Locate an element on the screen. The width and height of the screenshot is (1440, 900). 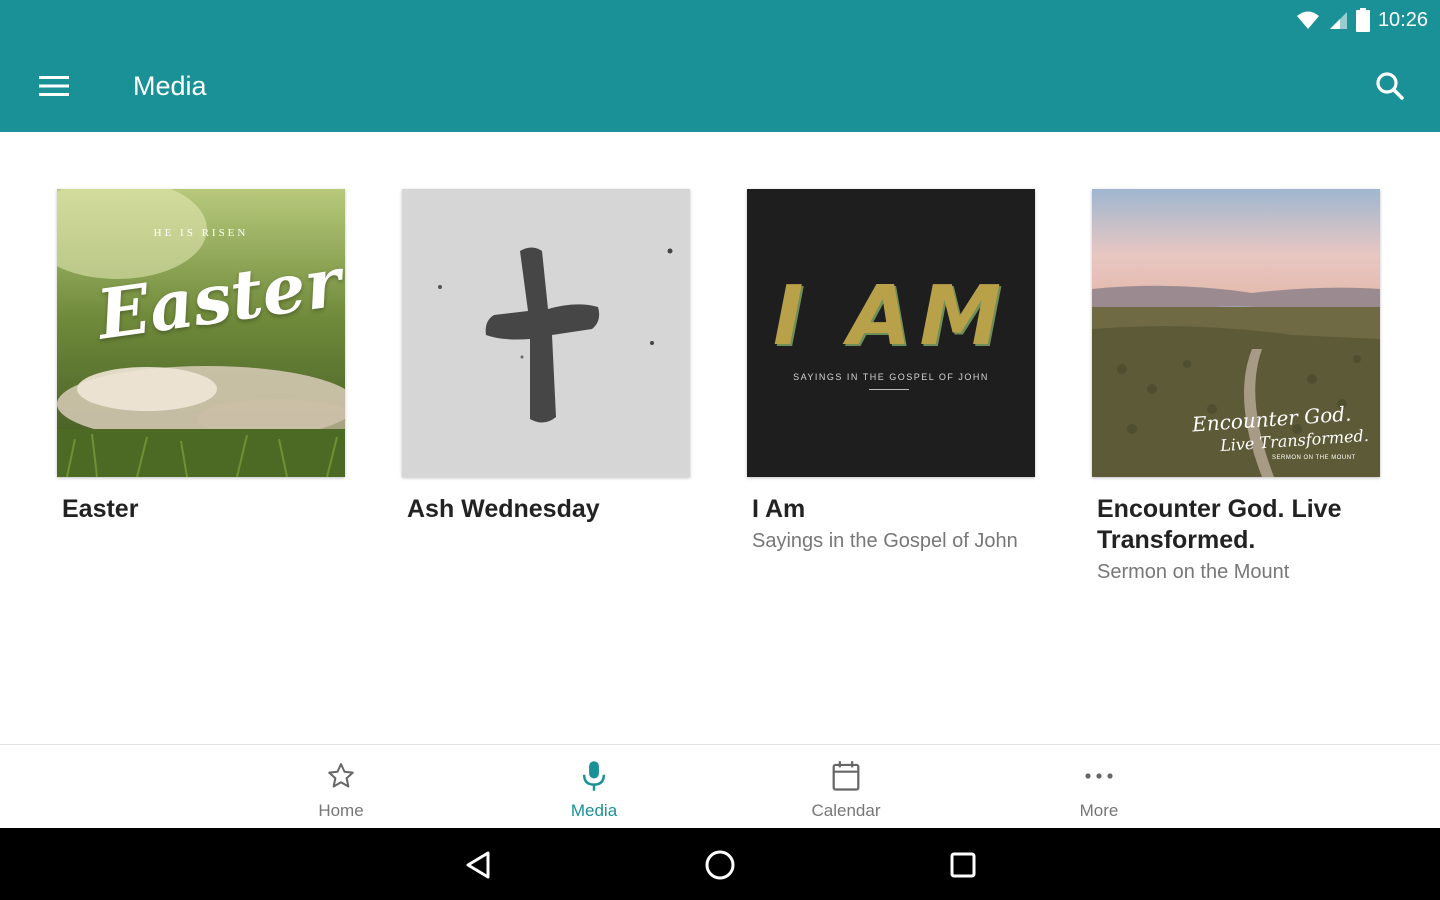
search-icon is located at coordinates (1390, 86).